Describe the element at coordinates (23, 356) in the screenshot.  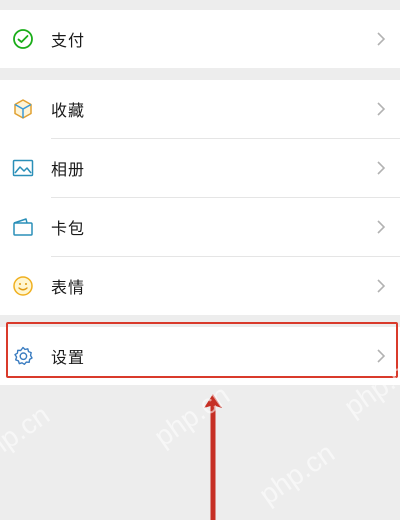
I see `gear-icon` at that location.